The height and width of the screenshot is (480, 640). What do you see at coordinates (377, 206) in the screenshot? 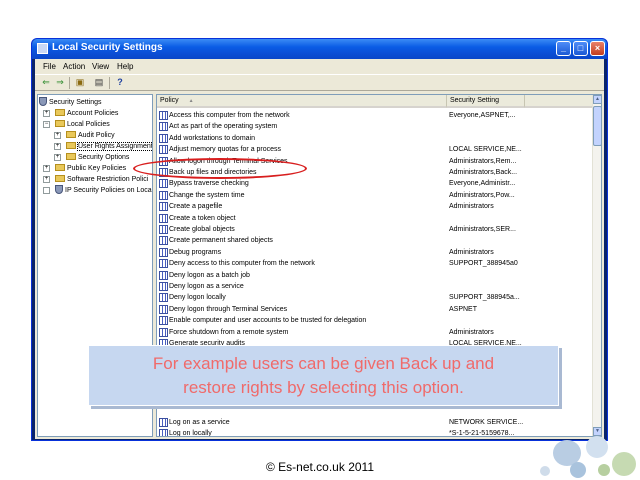
I see `table-row: Create a pagefile Administrators` at bounding box center [377, 206].